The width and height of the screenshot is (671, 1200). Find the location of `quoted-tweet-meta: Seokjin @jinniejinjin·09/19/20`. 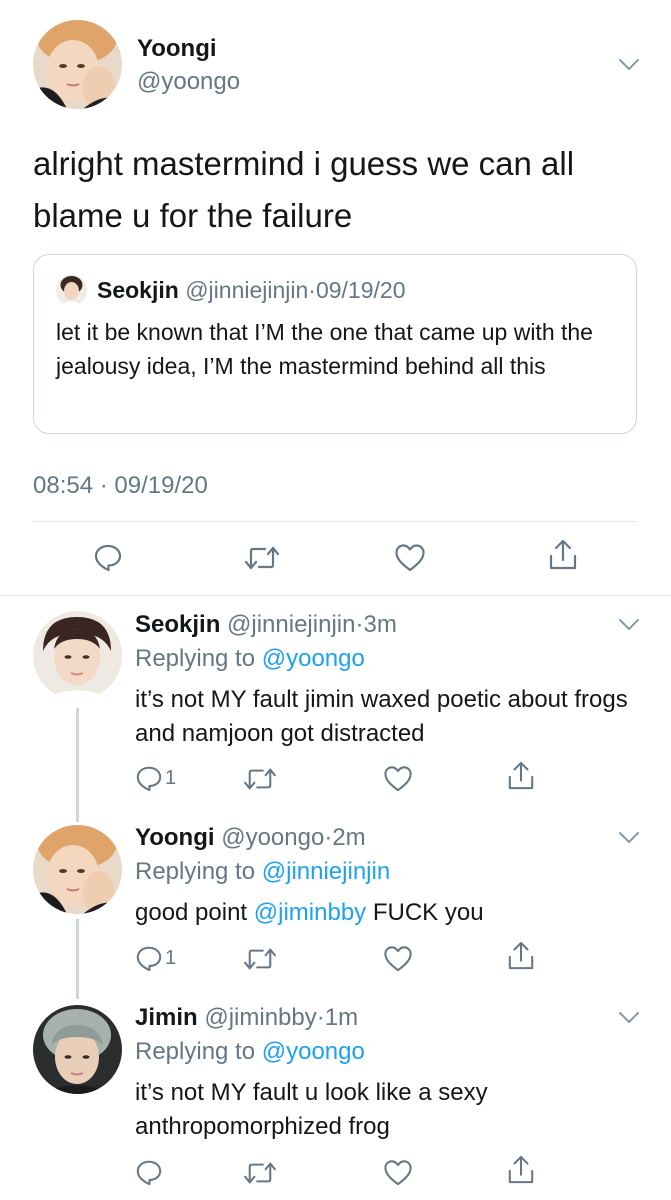

quoted-tweet-meta: Seokjin @jinniejinjin·09/19/20 is located at coordinates (251, 290).